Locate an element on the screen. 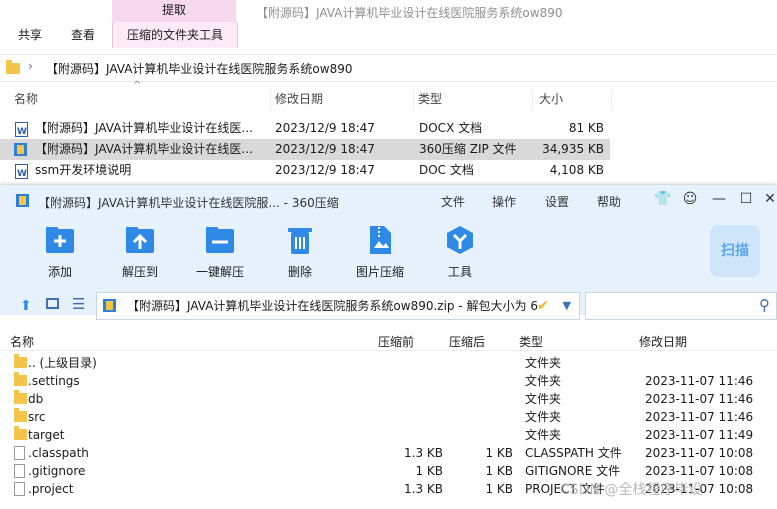  one-click-extract-button: 一键解压 is located at coordinates (220, 251).